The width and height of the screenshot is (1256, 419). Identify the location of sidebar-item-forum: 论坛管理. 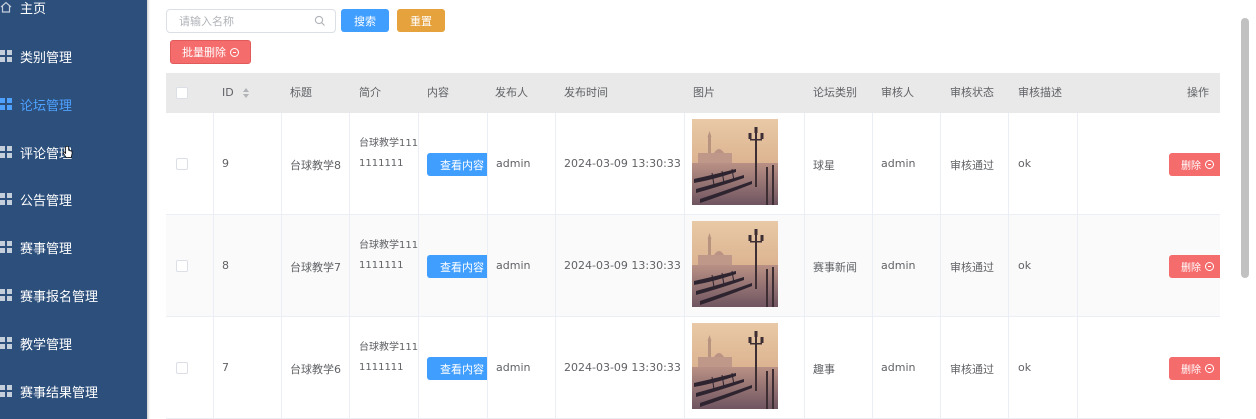
(73, 104).